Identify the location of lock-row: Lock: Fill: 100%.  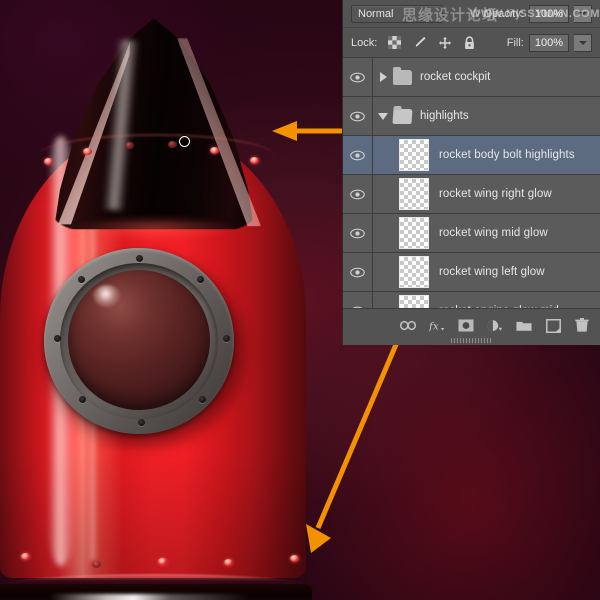
(471, 43).